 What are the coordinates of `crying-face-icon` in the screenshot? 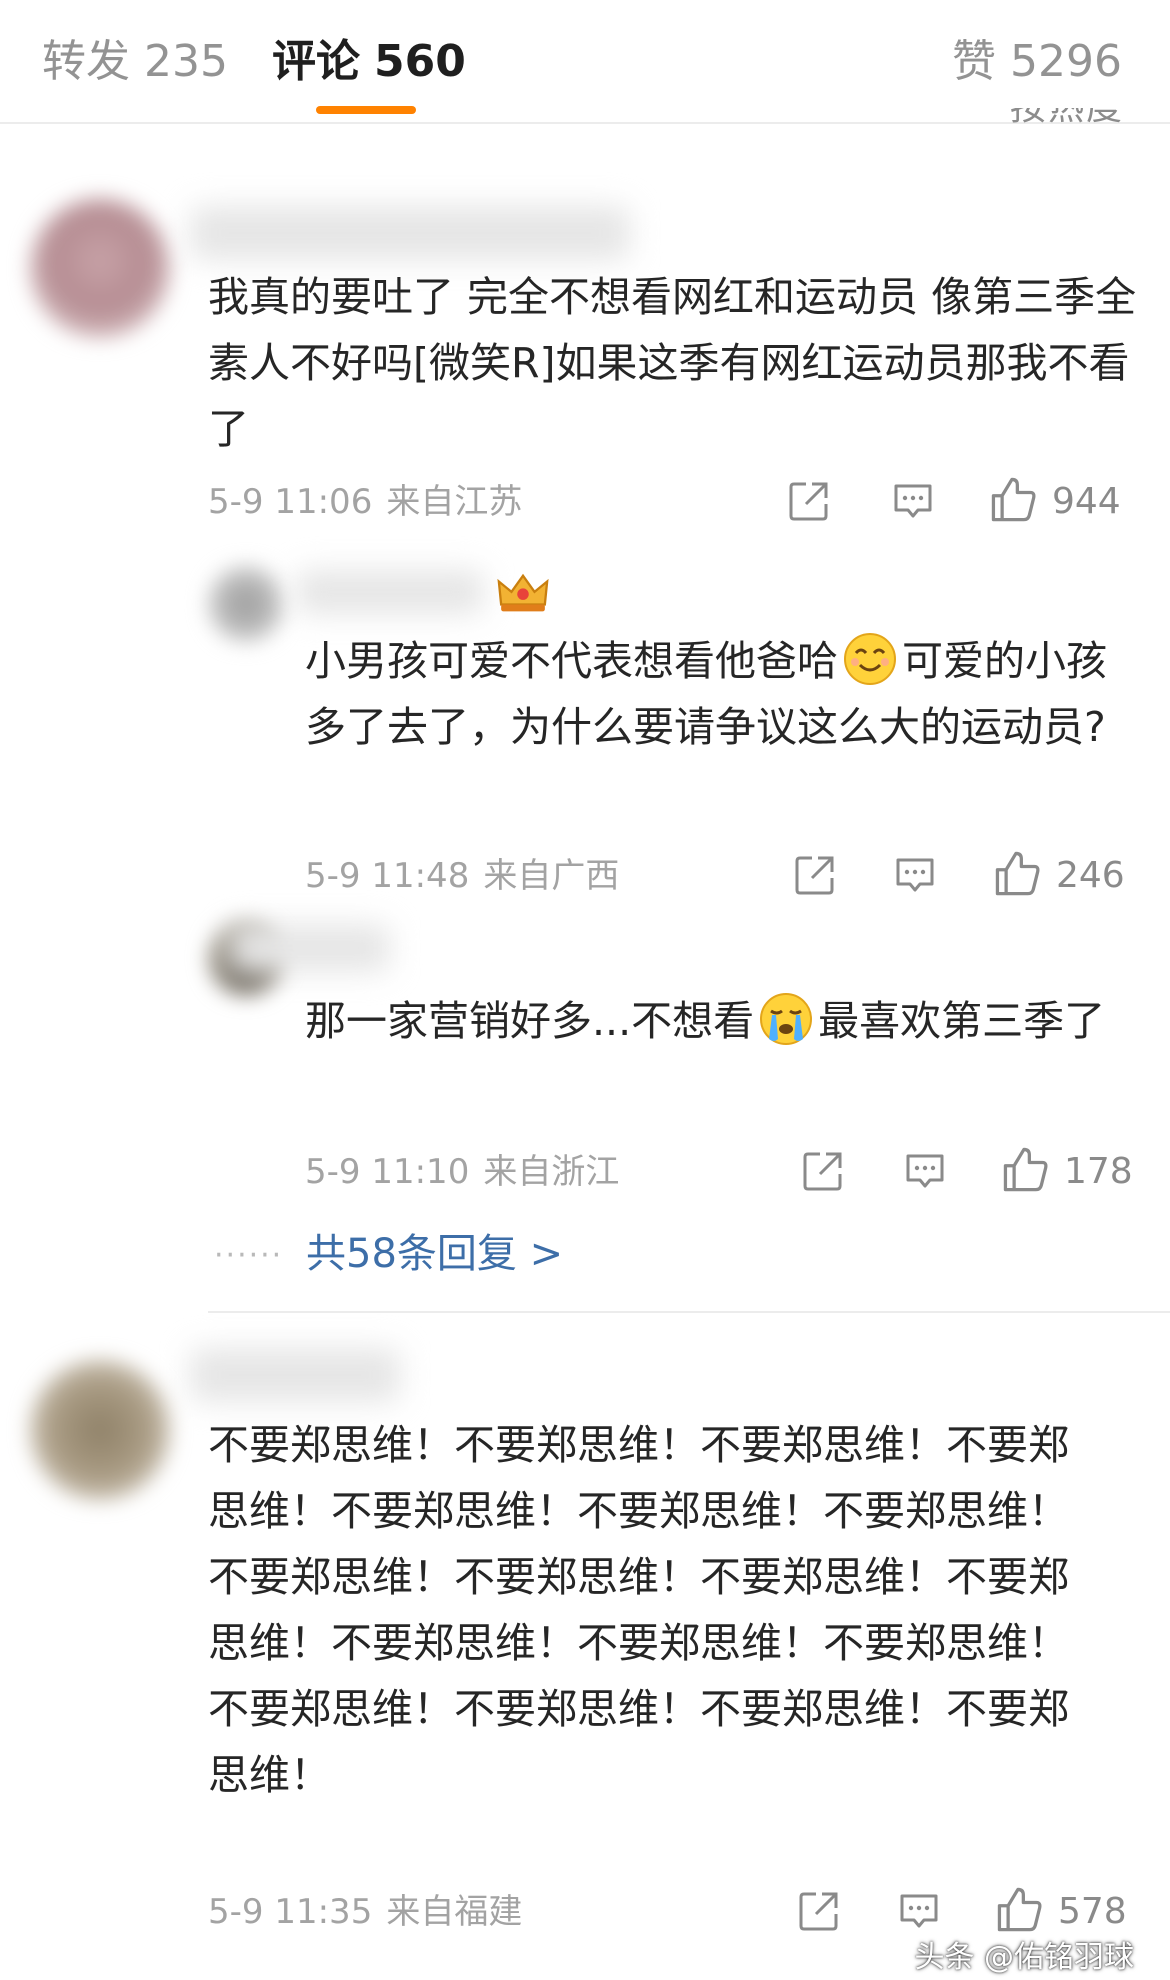 It's located at (786, 1019).